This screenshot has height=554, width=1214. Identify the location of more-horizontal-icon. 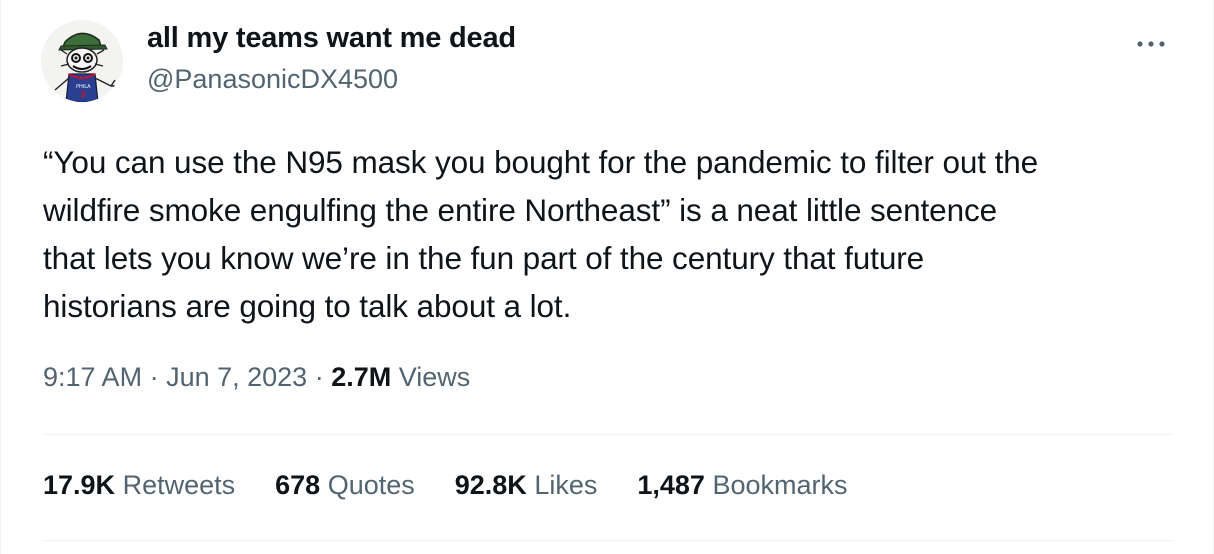
(1151, 44).